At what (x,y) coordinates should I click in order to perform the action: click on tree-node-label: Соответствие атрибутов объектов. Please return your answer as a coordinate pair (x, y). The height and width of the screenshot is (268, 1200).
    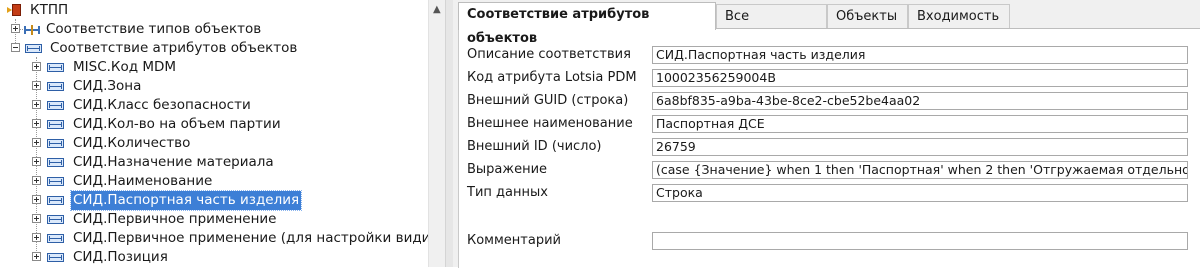
    Looking at the image, I should click on (174, 48).